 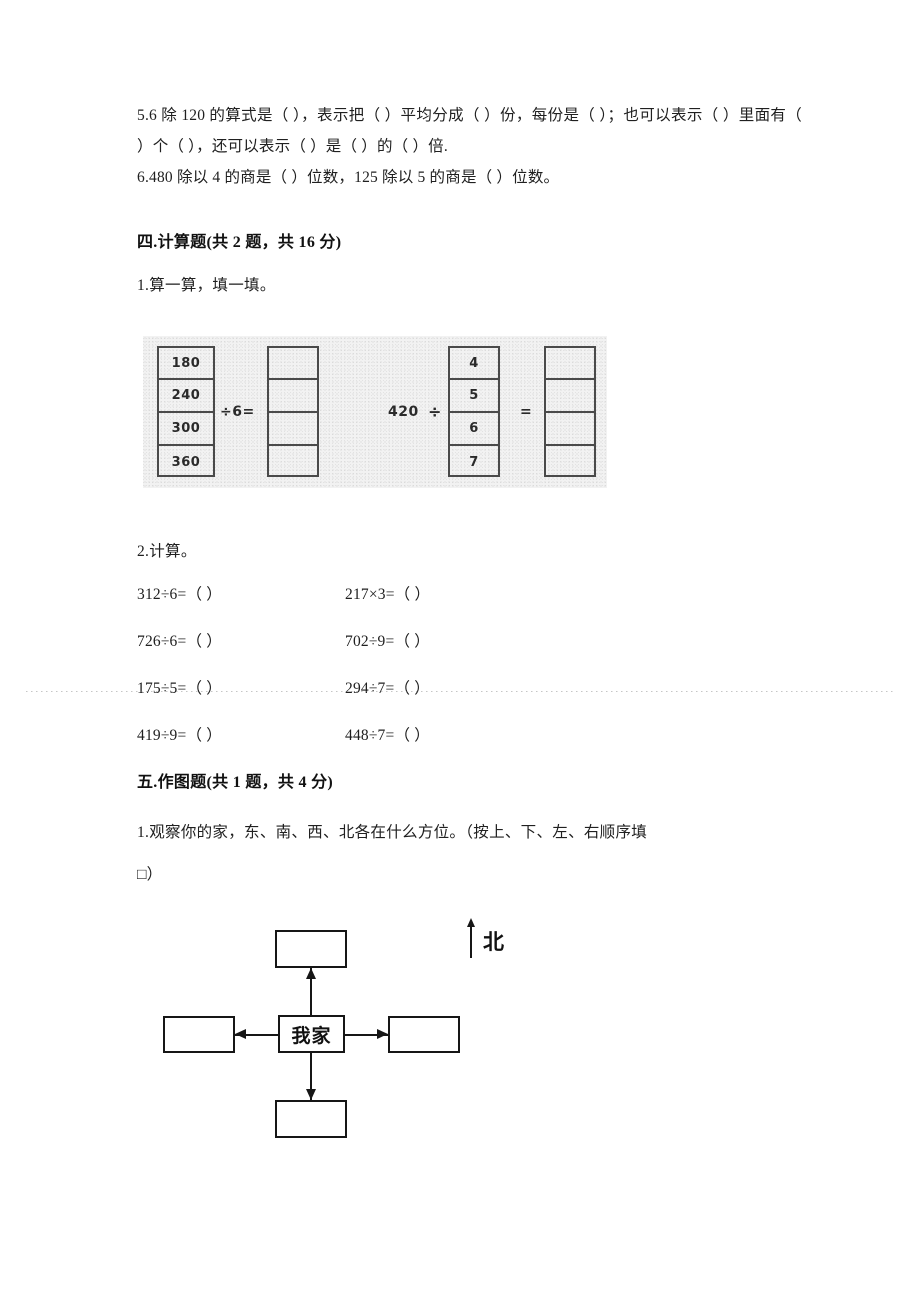 I want to click on compass-north-indicator: 北, so click(x=485, y=938).